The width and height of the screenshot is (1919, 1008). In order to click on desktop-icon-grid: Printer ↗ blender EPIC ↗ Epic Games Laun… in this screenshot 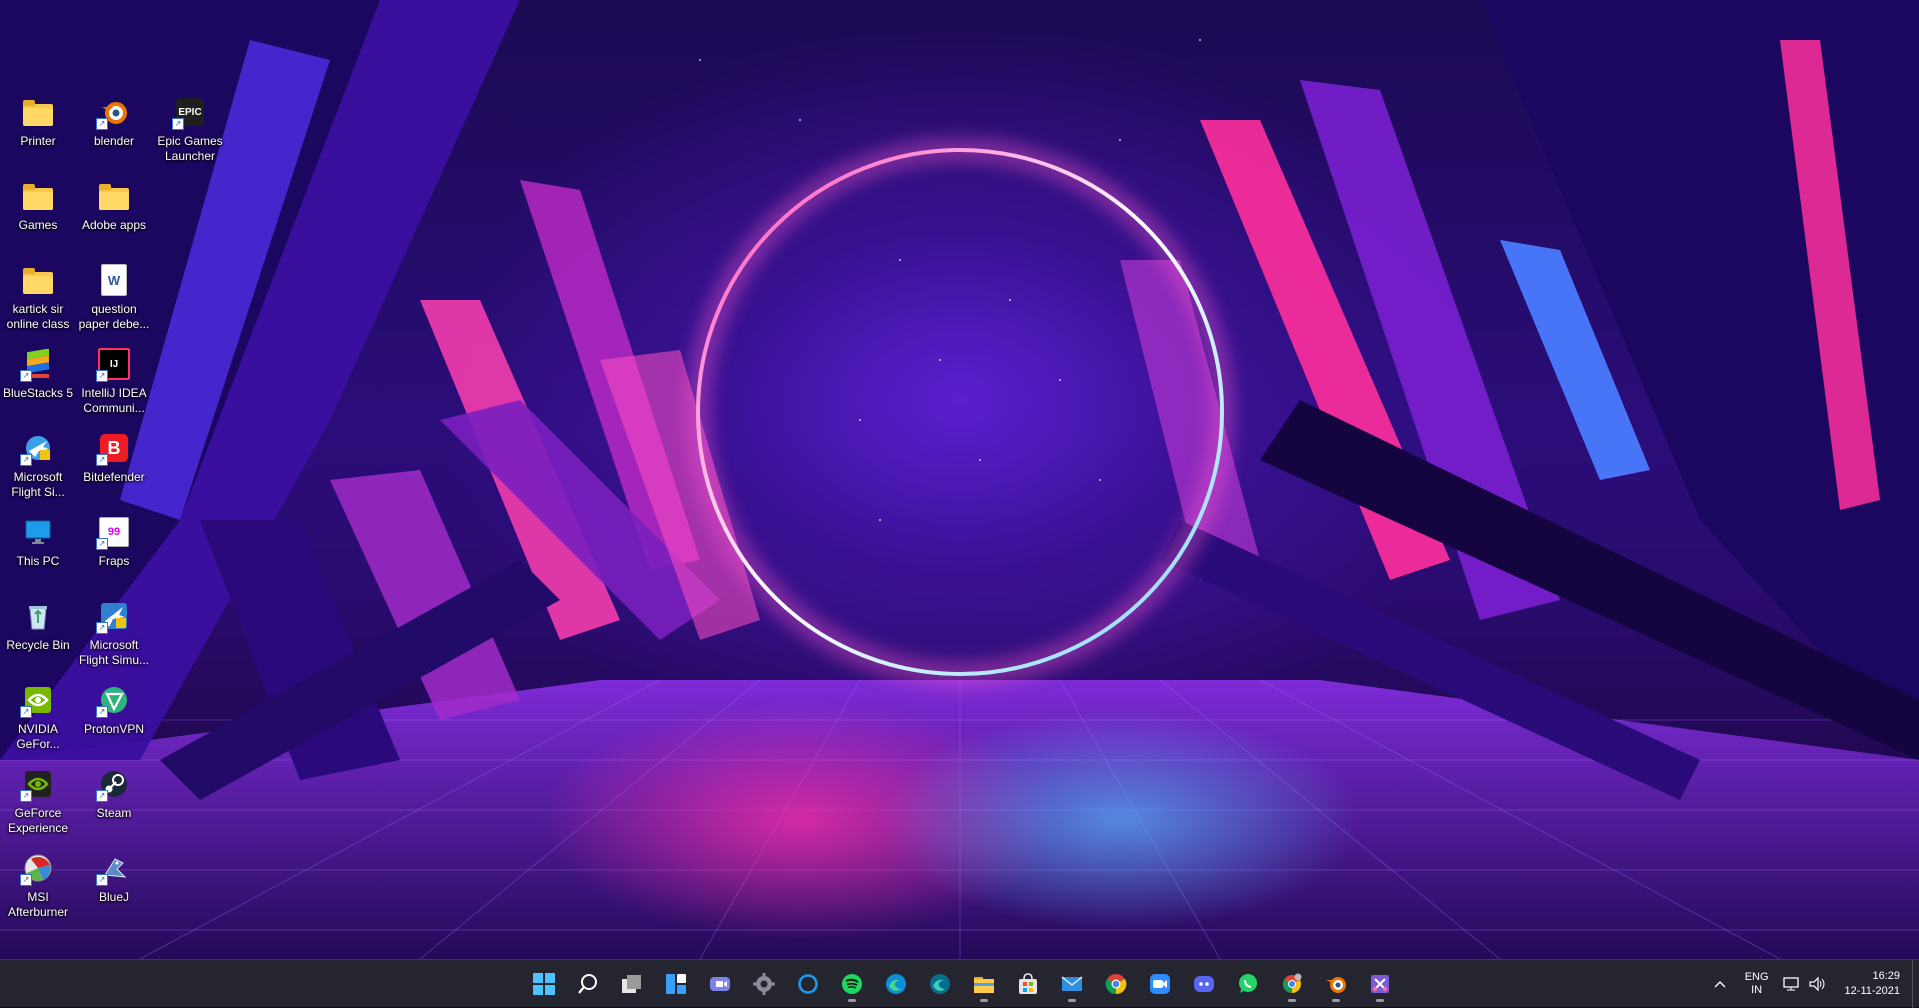, I will do `click(115, 516)`.